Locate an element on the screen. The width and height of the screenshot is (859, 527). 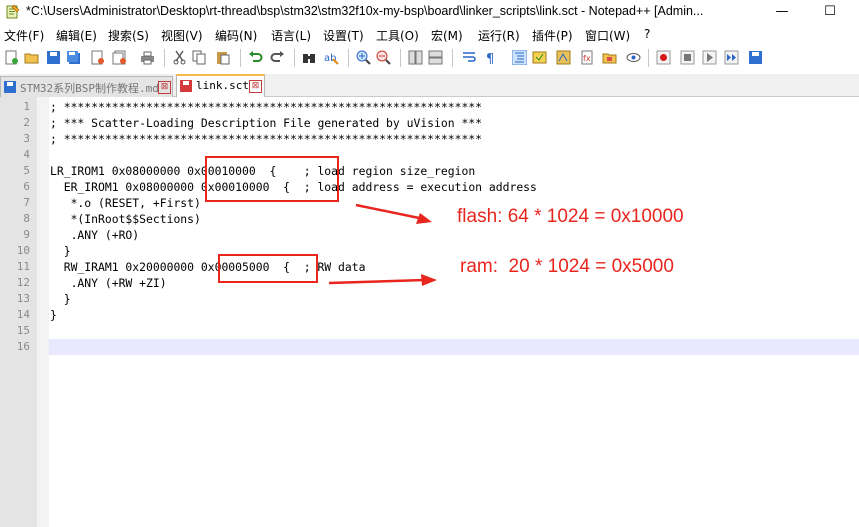
function-list-icon: fx is located at coordinates (587, 57).